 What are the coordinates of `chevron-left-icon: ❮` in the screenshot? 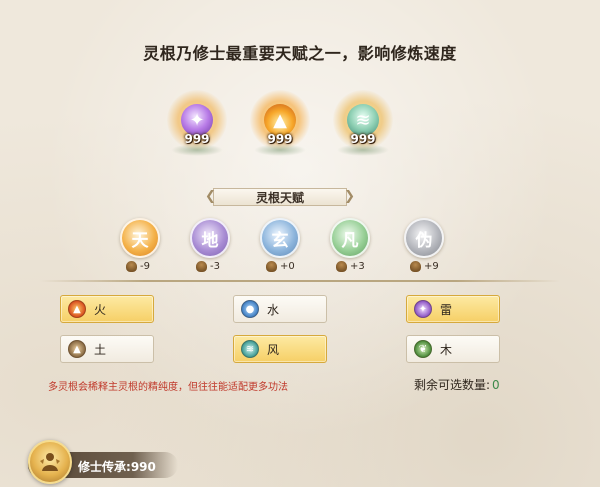 It's located at (210, 196).